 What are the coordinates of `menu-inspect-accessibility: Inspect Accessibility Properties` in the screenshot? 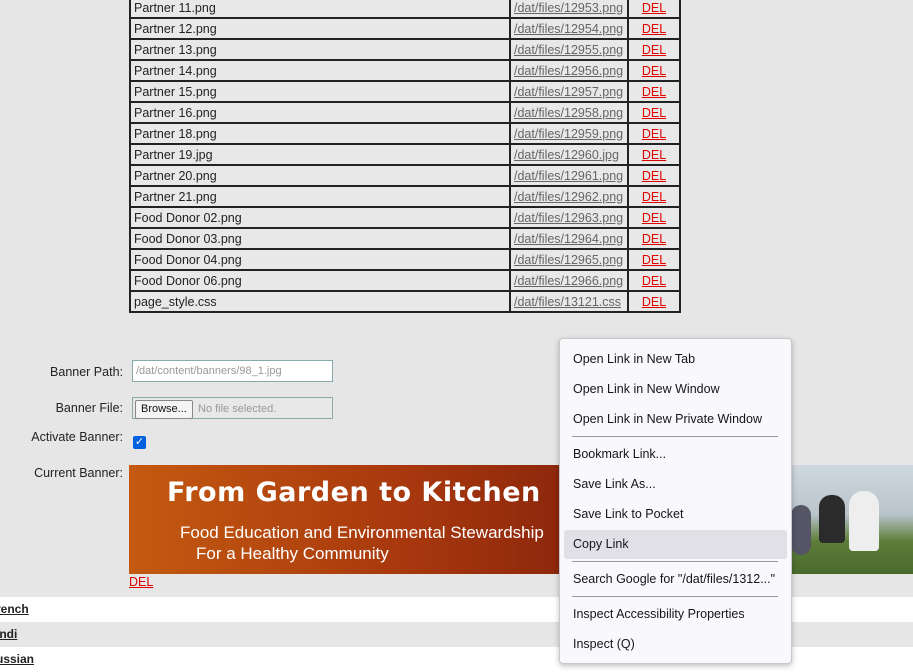 It's located at (675, 614).